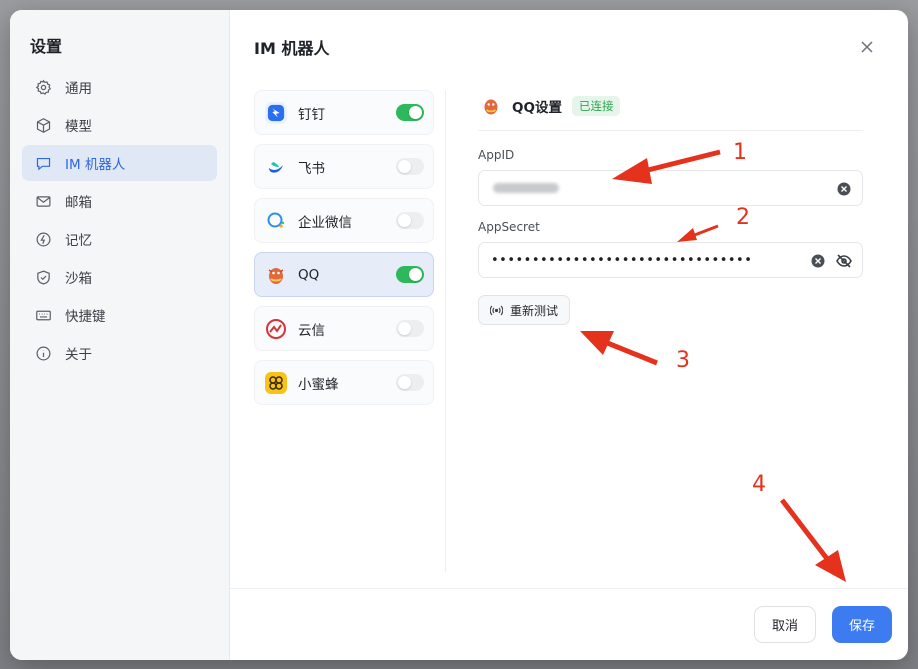 This screenshot has height=669, width=918. What do you see at coordinates (276, 329) in the screenshot?
I see `yunxin-logo-icon` at bounding box center [276, 329].